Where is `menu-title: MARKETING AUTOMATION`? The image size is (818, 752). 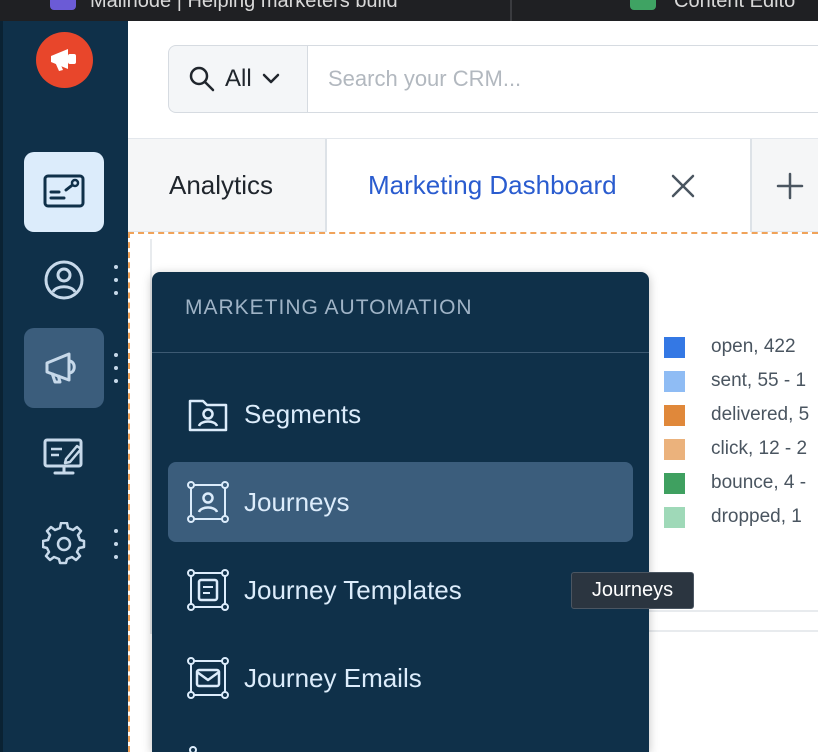 menu-title: MARKETING AUTOMATION is located at coordinates (329, 307).